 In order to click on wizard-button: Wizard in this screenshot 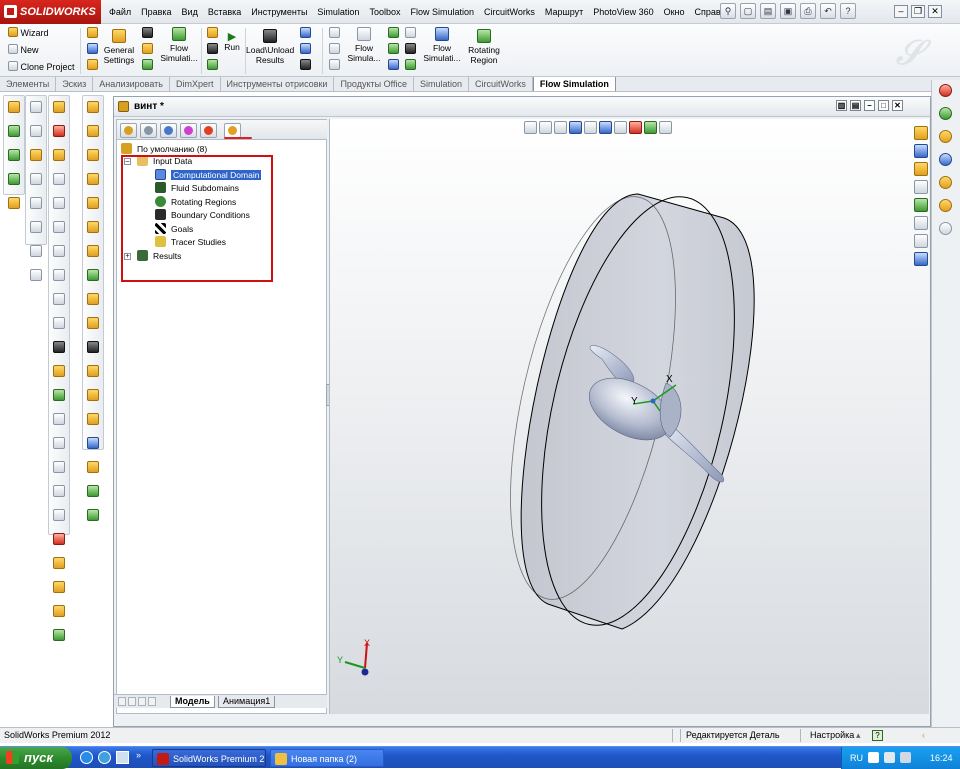, I will do `click(28, 32)`.